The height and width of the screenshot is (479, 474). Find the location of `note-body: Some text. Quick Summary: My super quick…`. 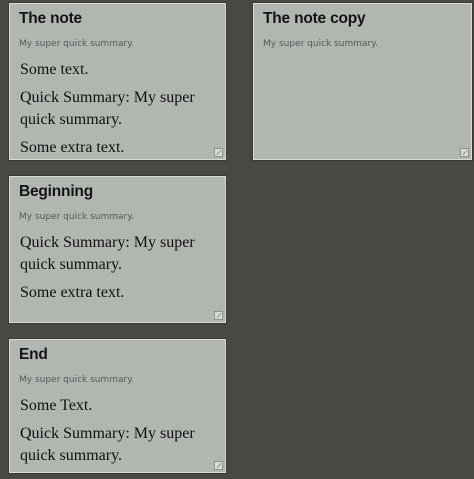

note-body: Some text. Quick Summary: My super quick… is located at coordinates (117, 112).